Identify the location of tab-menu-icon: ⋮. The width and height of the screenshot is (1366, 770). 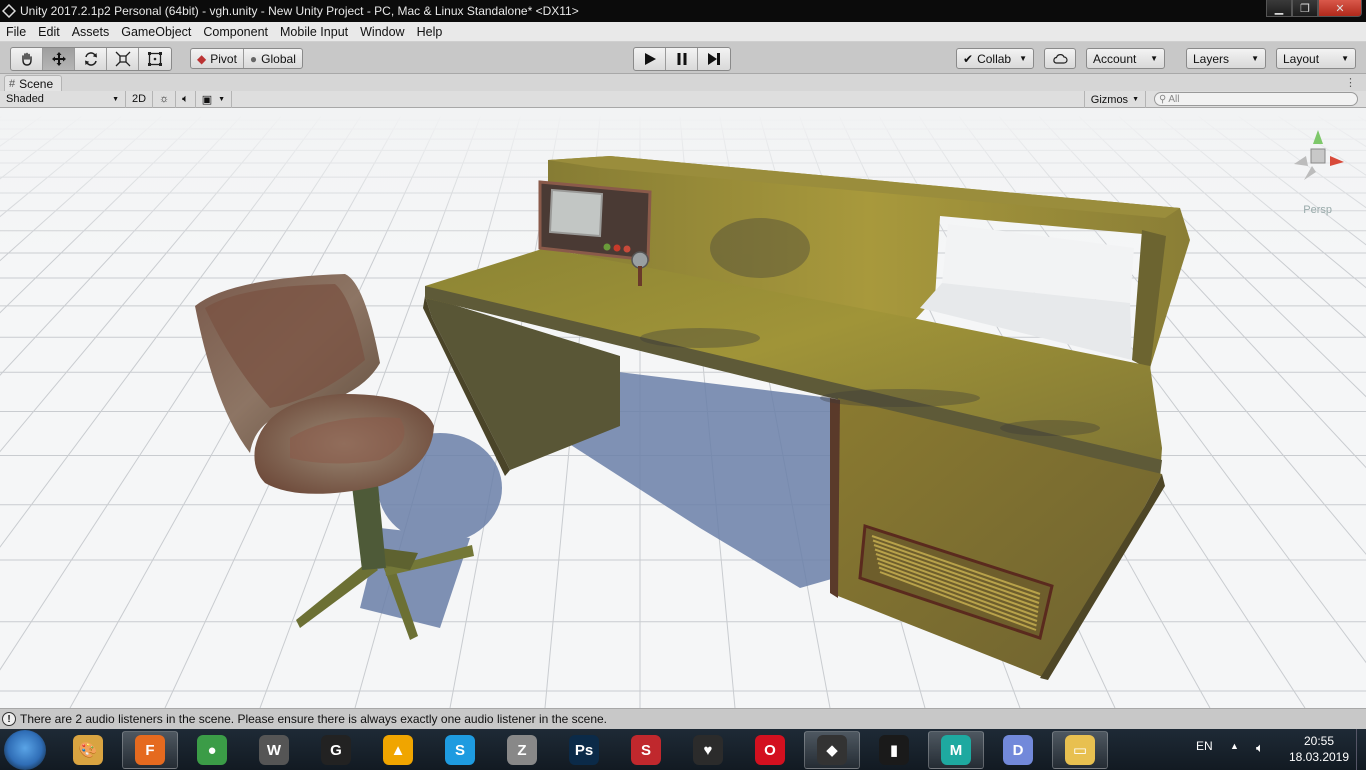
(1350, 82).